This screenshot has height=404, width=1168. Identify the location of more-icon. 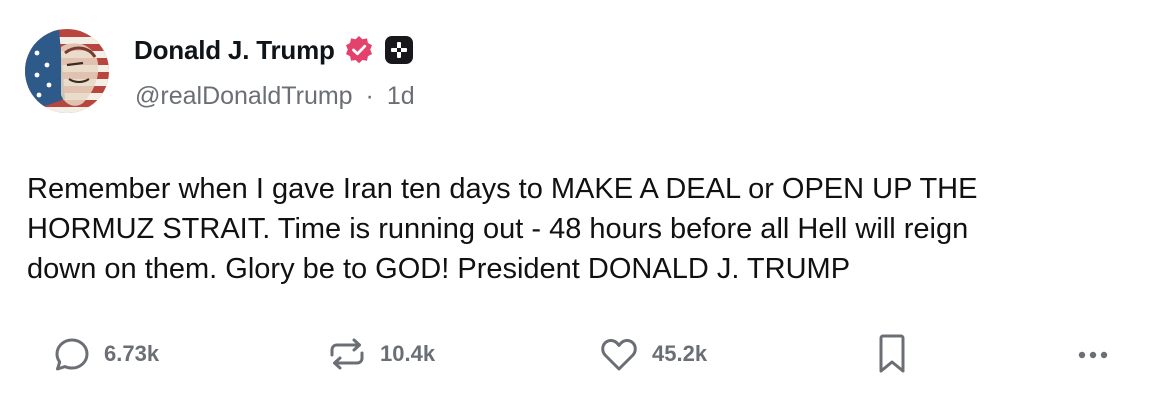
(1093, 355).